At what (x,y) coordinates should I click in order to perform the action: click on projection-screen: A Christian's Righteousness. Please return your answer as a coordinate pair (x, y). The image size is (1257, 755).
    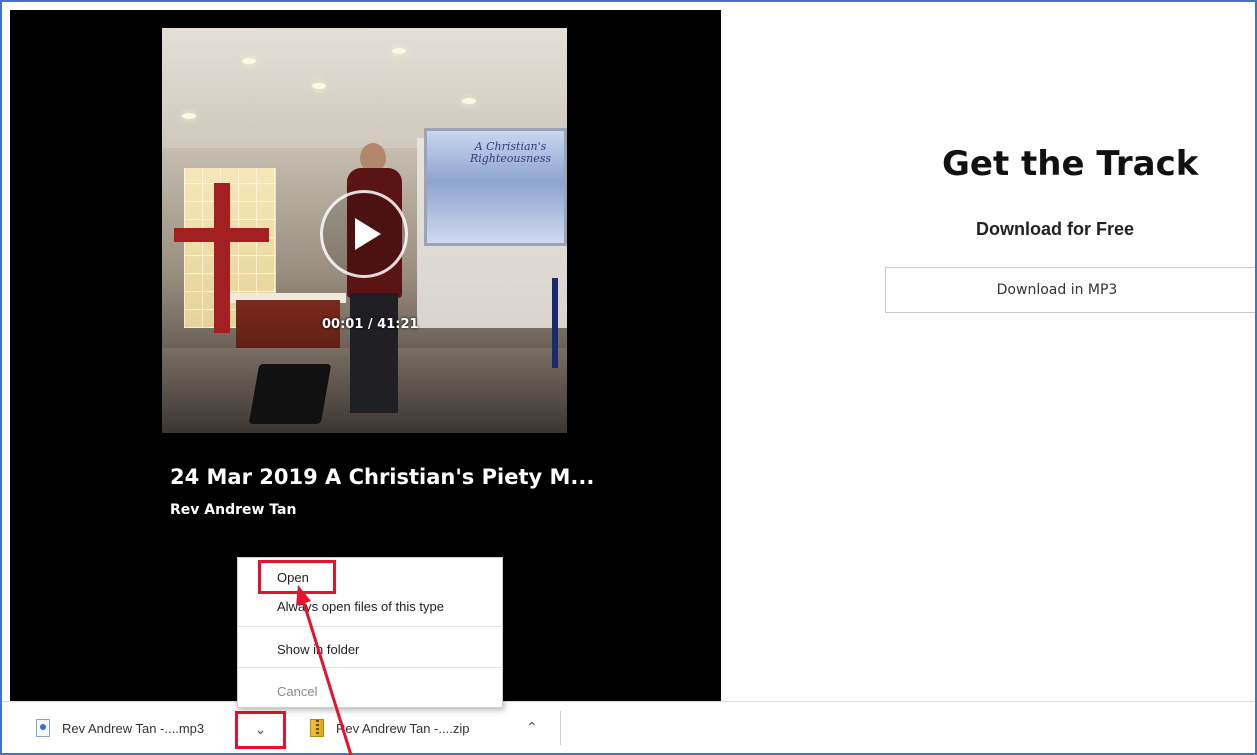
    Looking at the image, I should click on (495, 187).